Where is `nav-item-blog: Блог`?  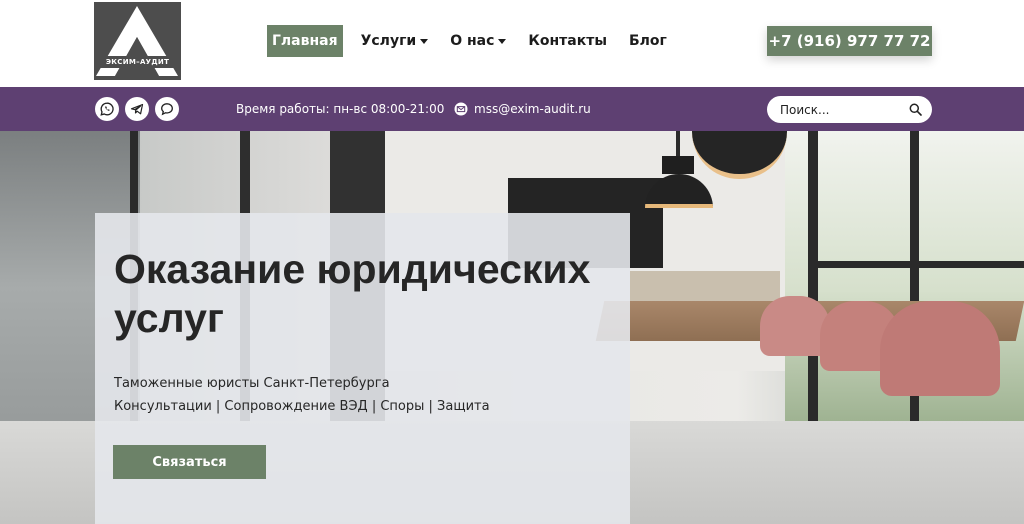 nav-item-blog: Блог is located at coordinates (648, 41).